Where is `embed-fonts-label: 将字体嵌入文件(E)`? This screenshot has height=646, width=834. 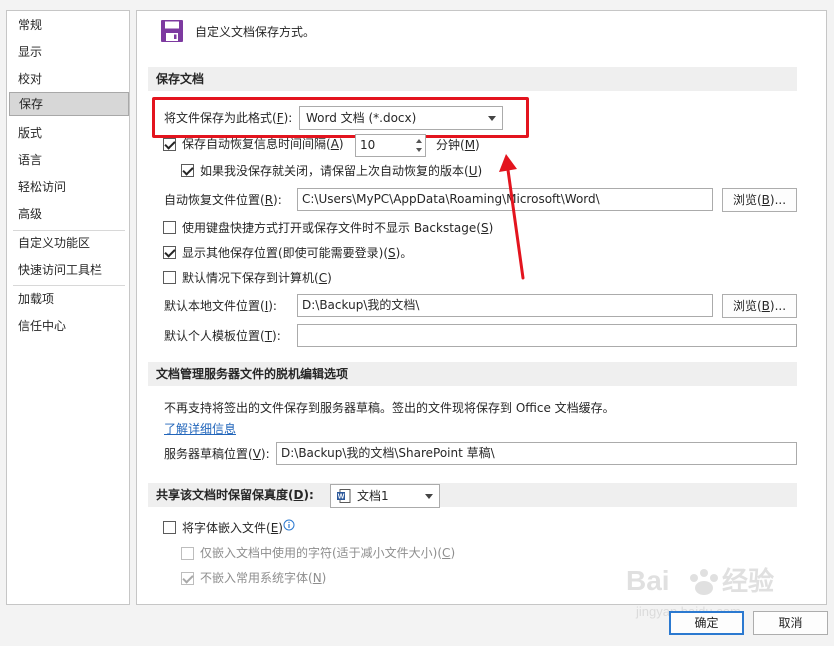
embed-fonts-label: 将字体嵌入文件(E) is located at coordinates (232, 528).